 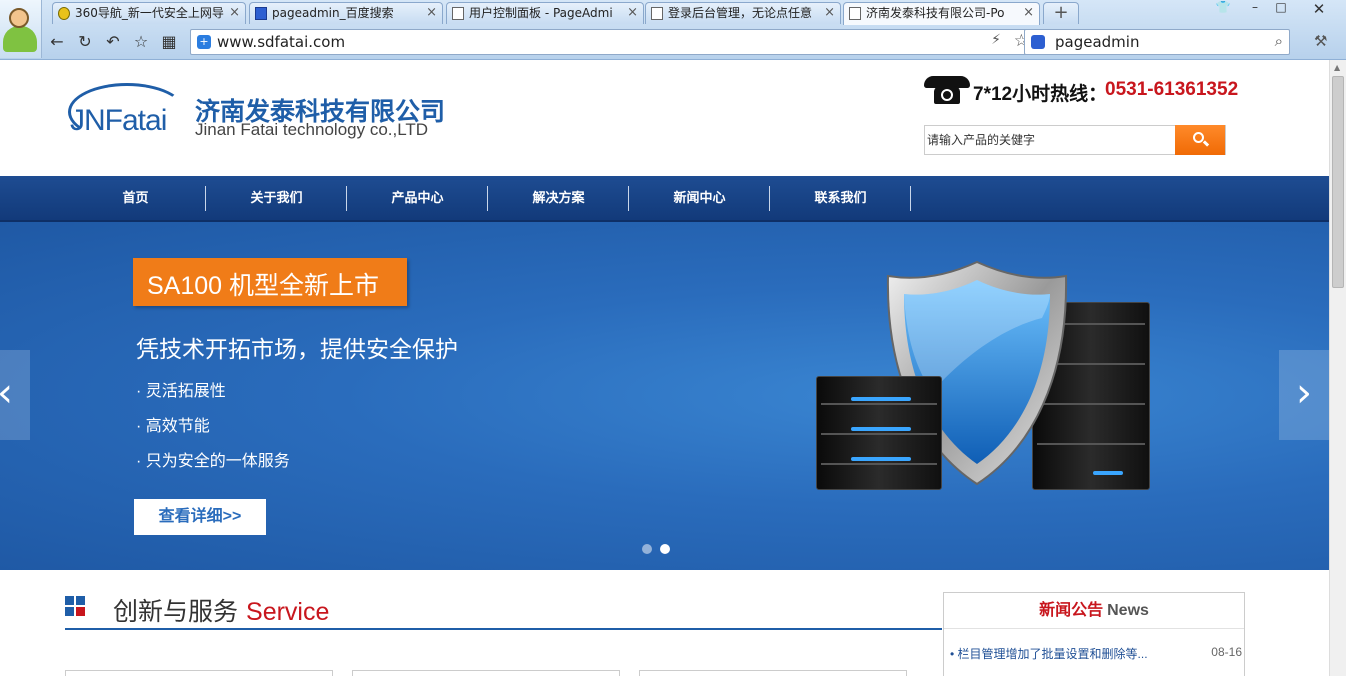 I want to click on nav-item-solutions: 解决方案, so click(x=558, y=199).